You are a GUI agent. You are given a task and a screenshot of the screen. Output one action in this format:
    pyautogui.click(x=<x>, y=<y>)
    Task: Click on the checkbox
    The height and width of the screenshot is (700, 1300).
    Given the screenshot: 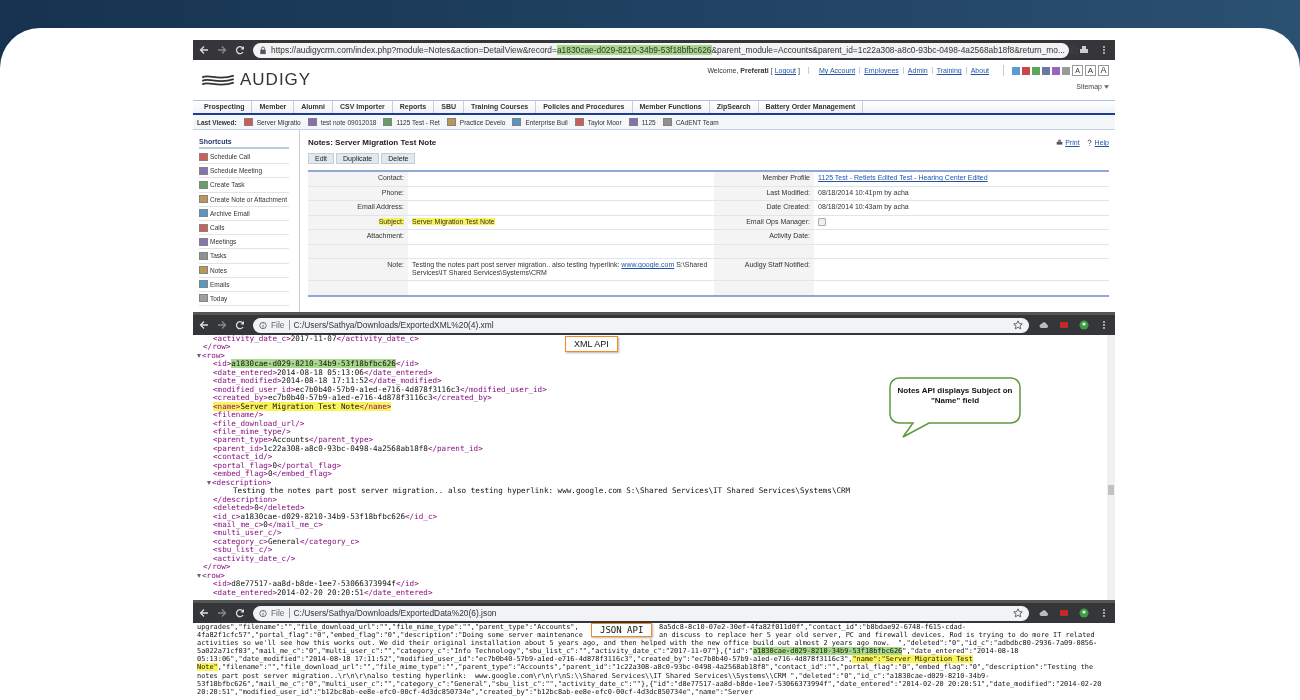 What is the action you would take?
    pyautogui.click(x=822, y=221)
    